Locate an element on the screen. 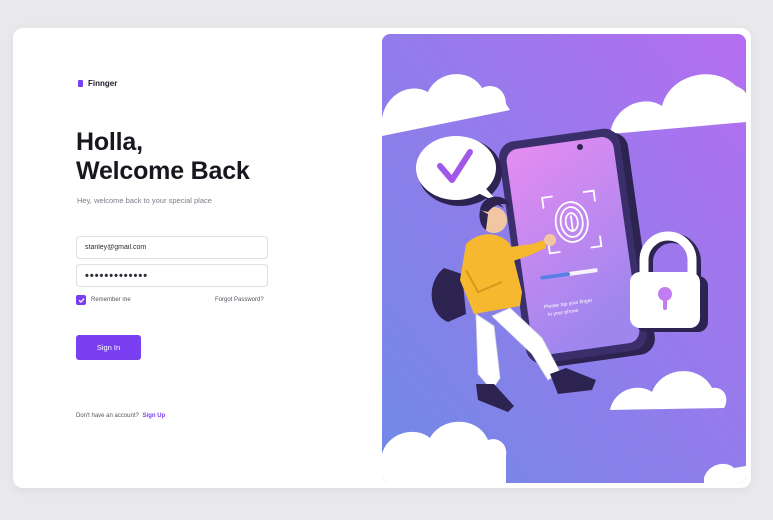  brand: Finnger is located at coordinates (97, 83).